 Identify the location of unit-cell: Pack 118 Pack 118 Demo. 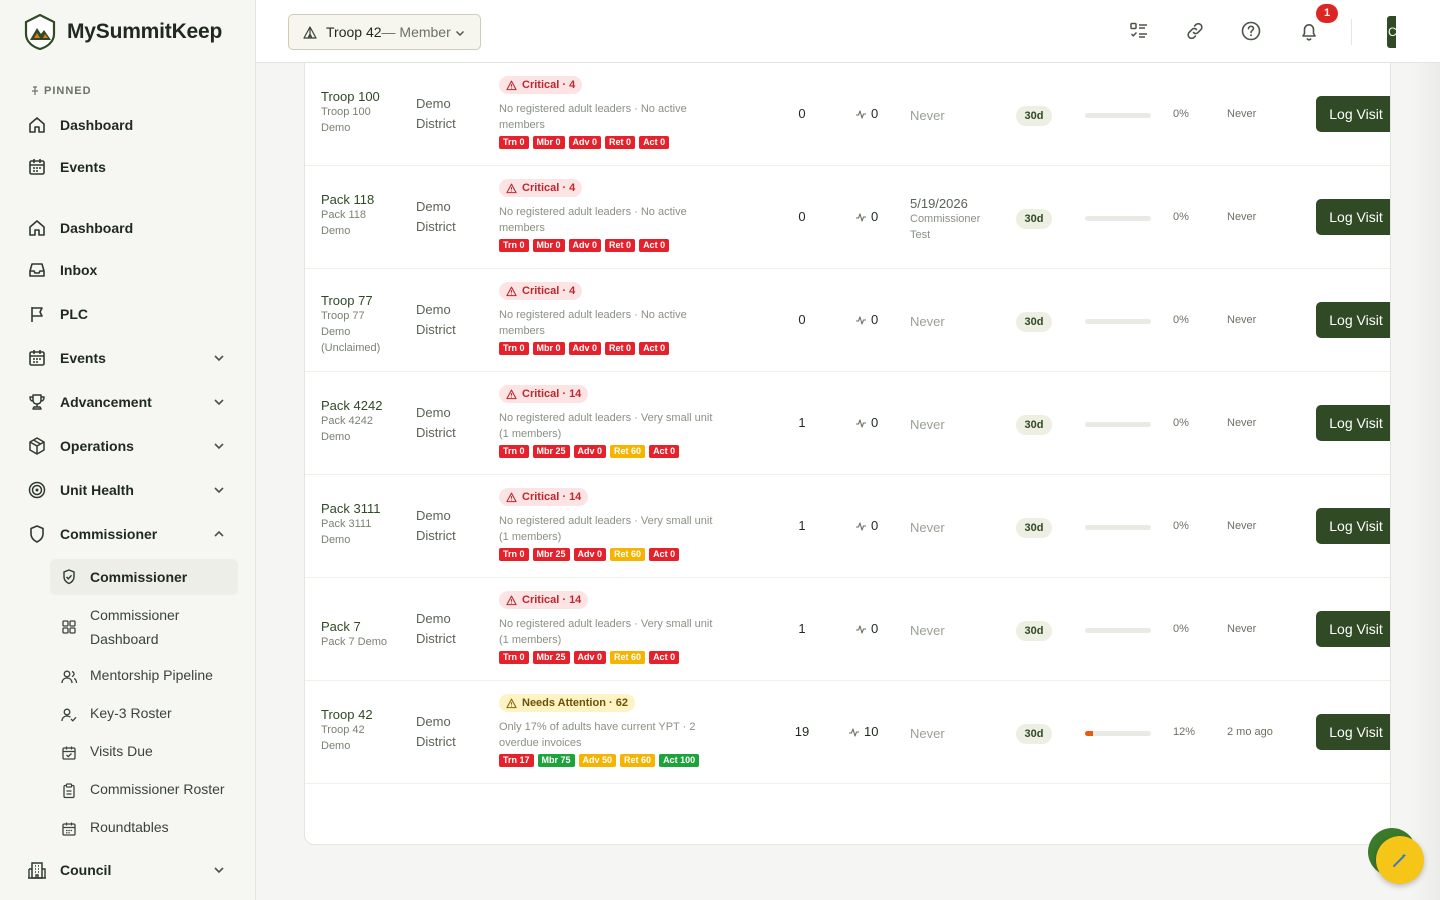
(347, 215).